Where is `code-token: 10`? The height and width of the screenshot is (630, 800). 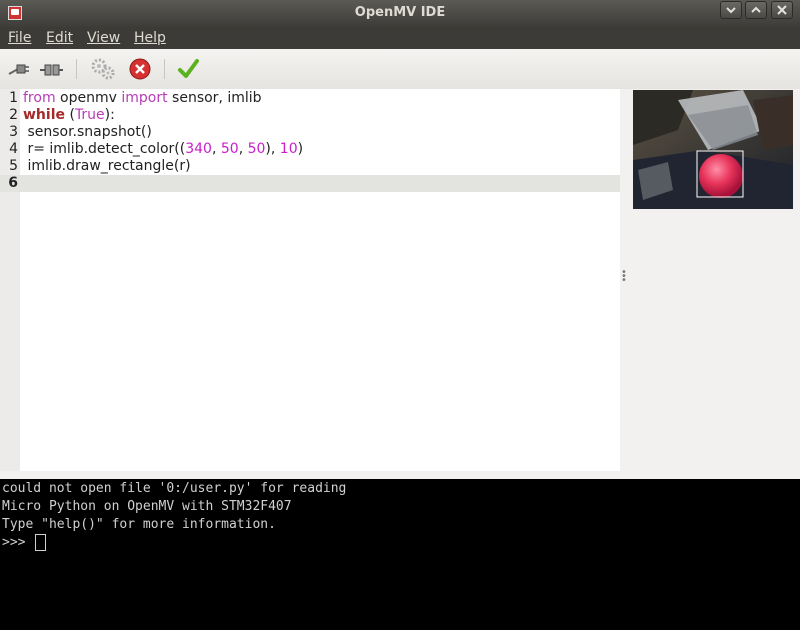 code-token: 10 is located at coordinates (288, 149).